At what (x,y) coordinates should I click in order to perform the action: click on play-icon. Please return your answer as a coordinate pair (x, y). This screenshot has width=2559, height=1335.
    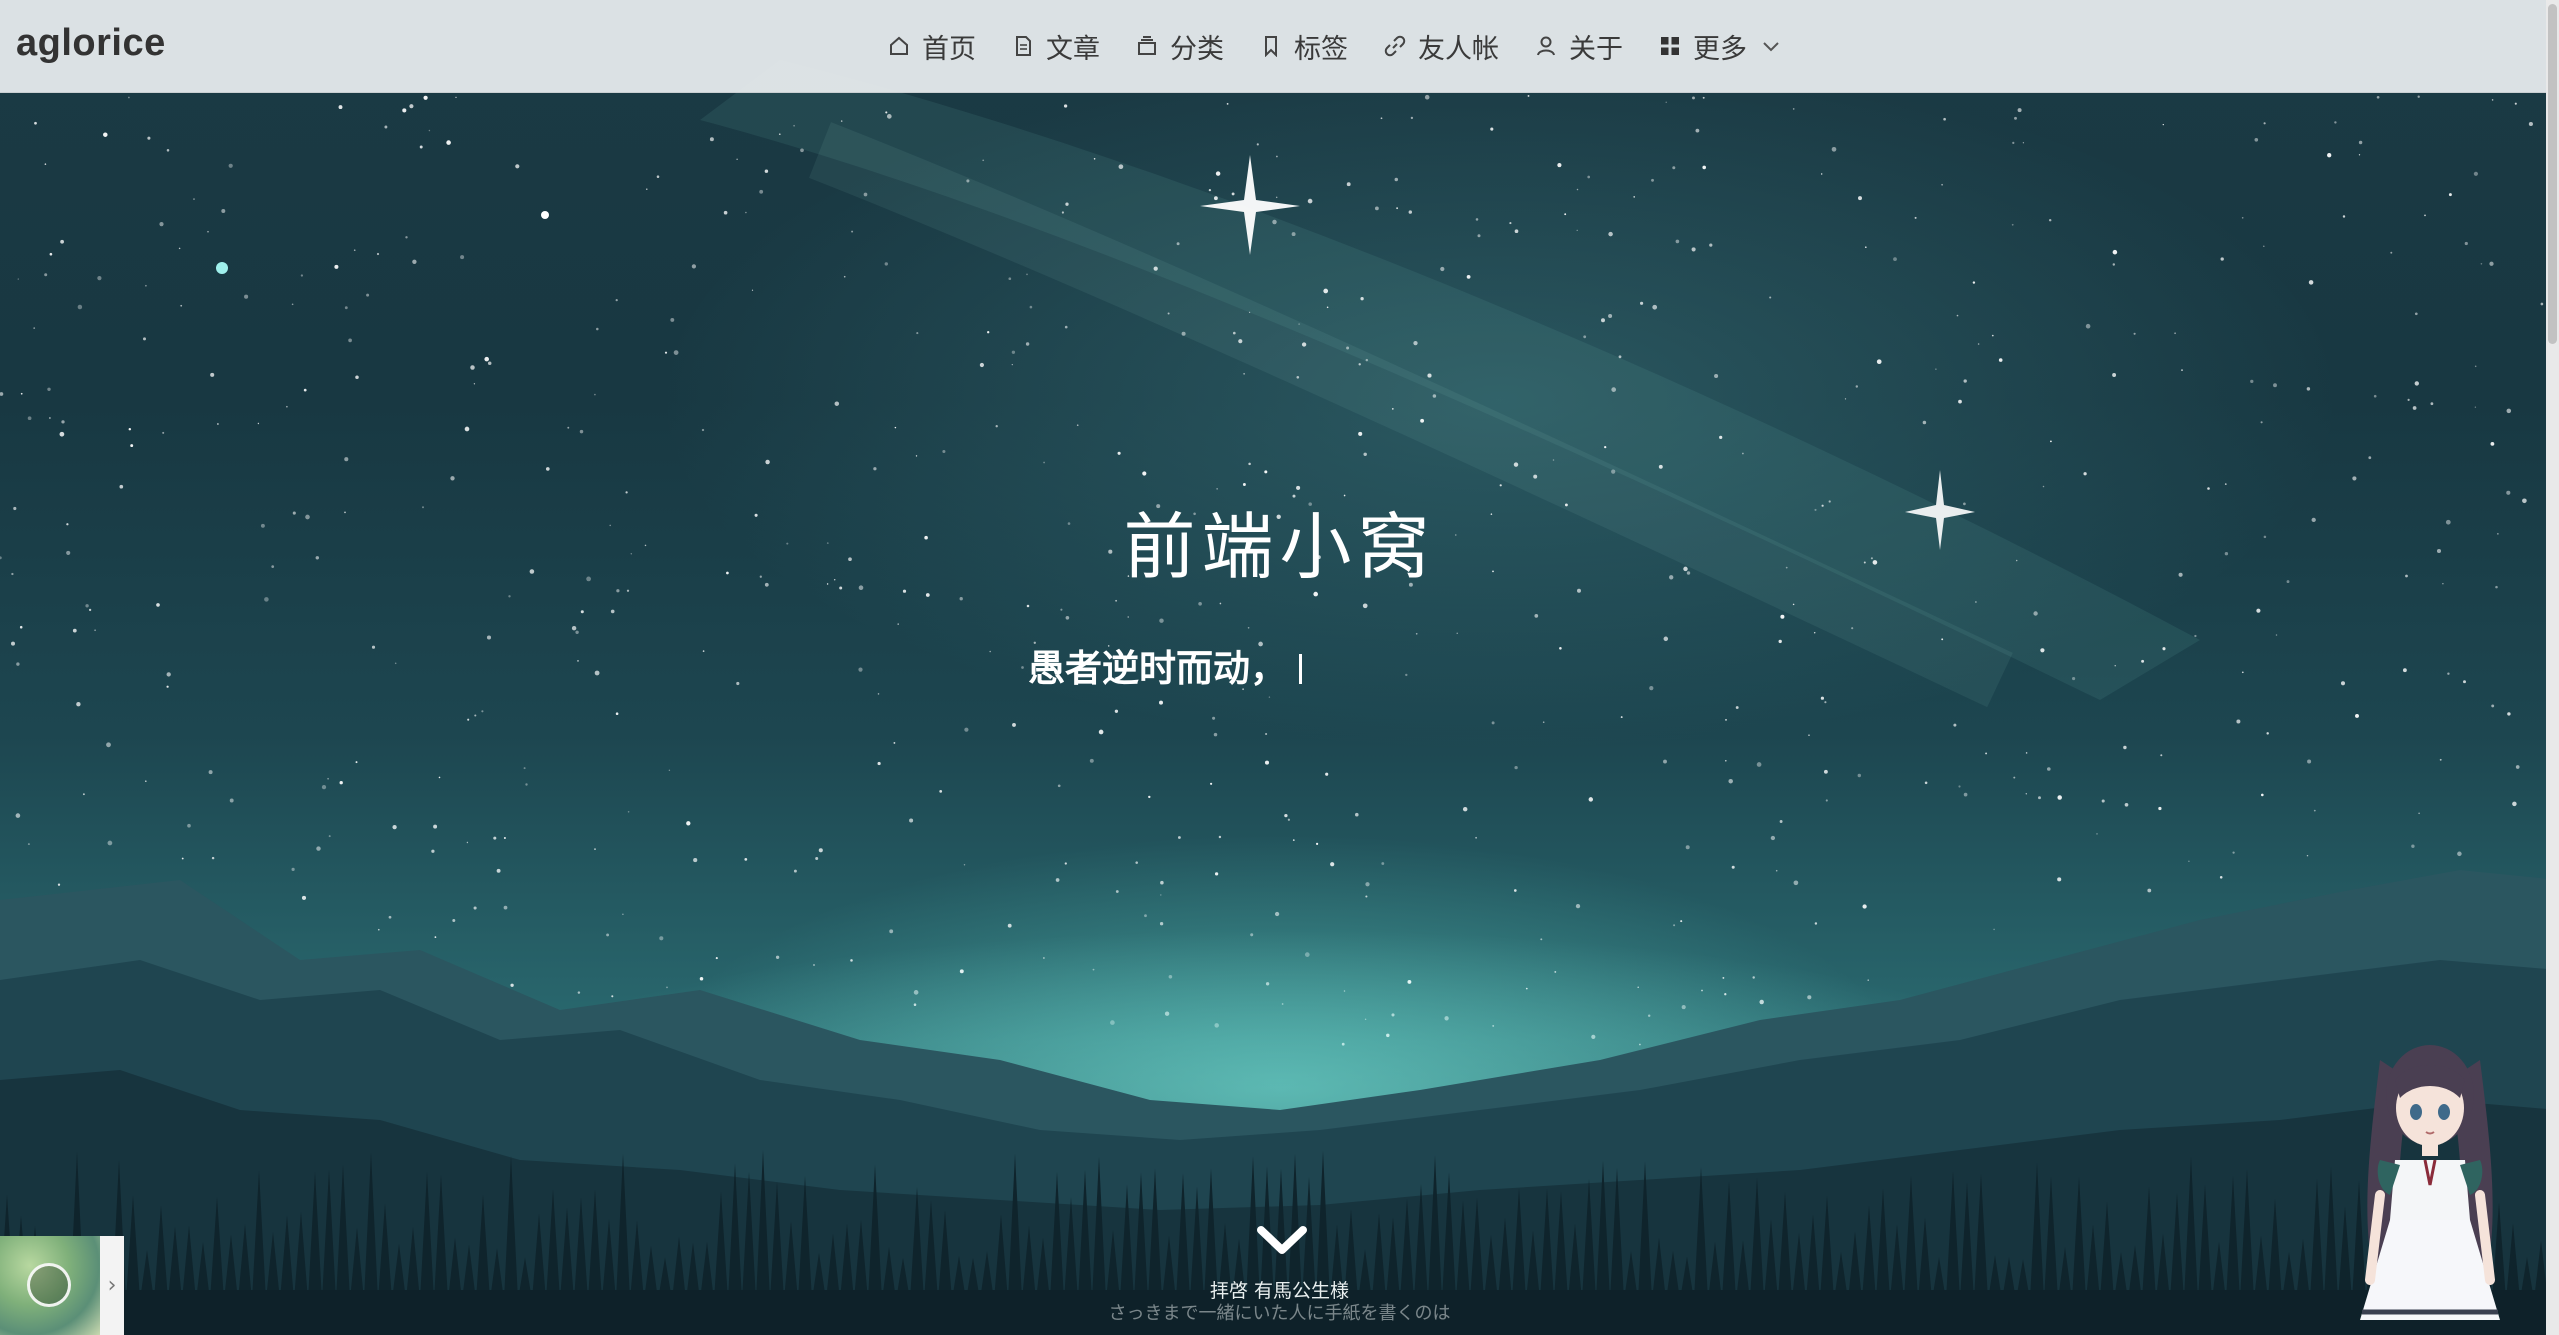
    Looking at the image, I should click on (49, 1285).